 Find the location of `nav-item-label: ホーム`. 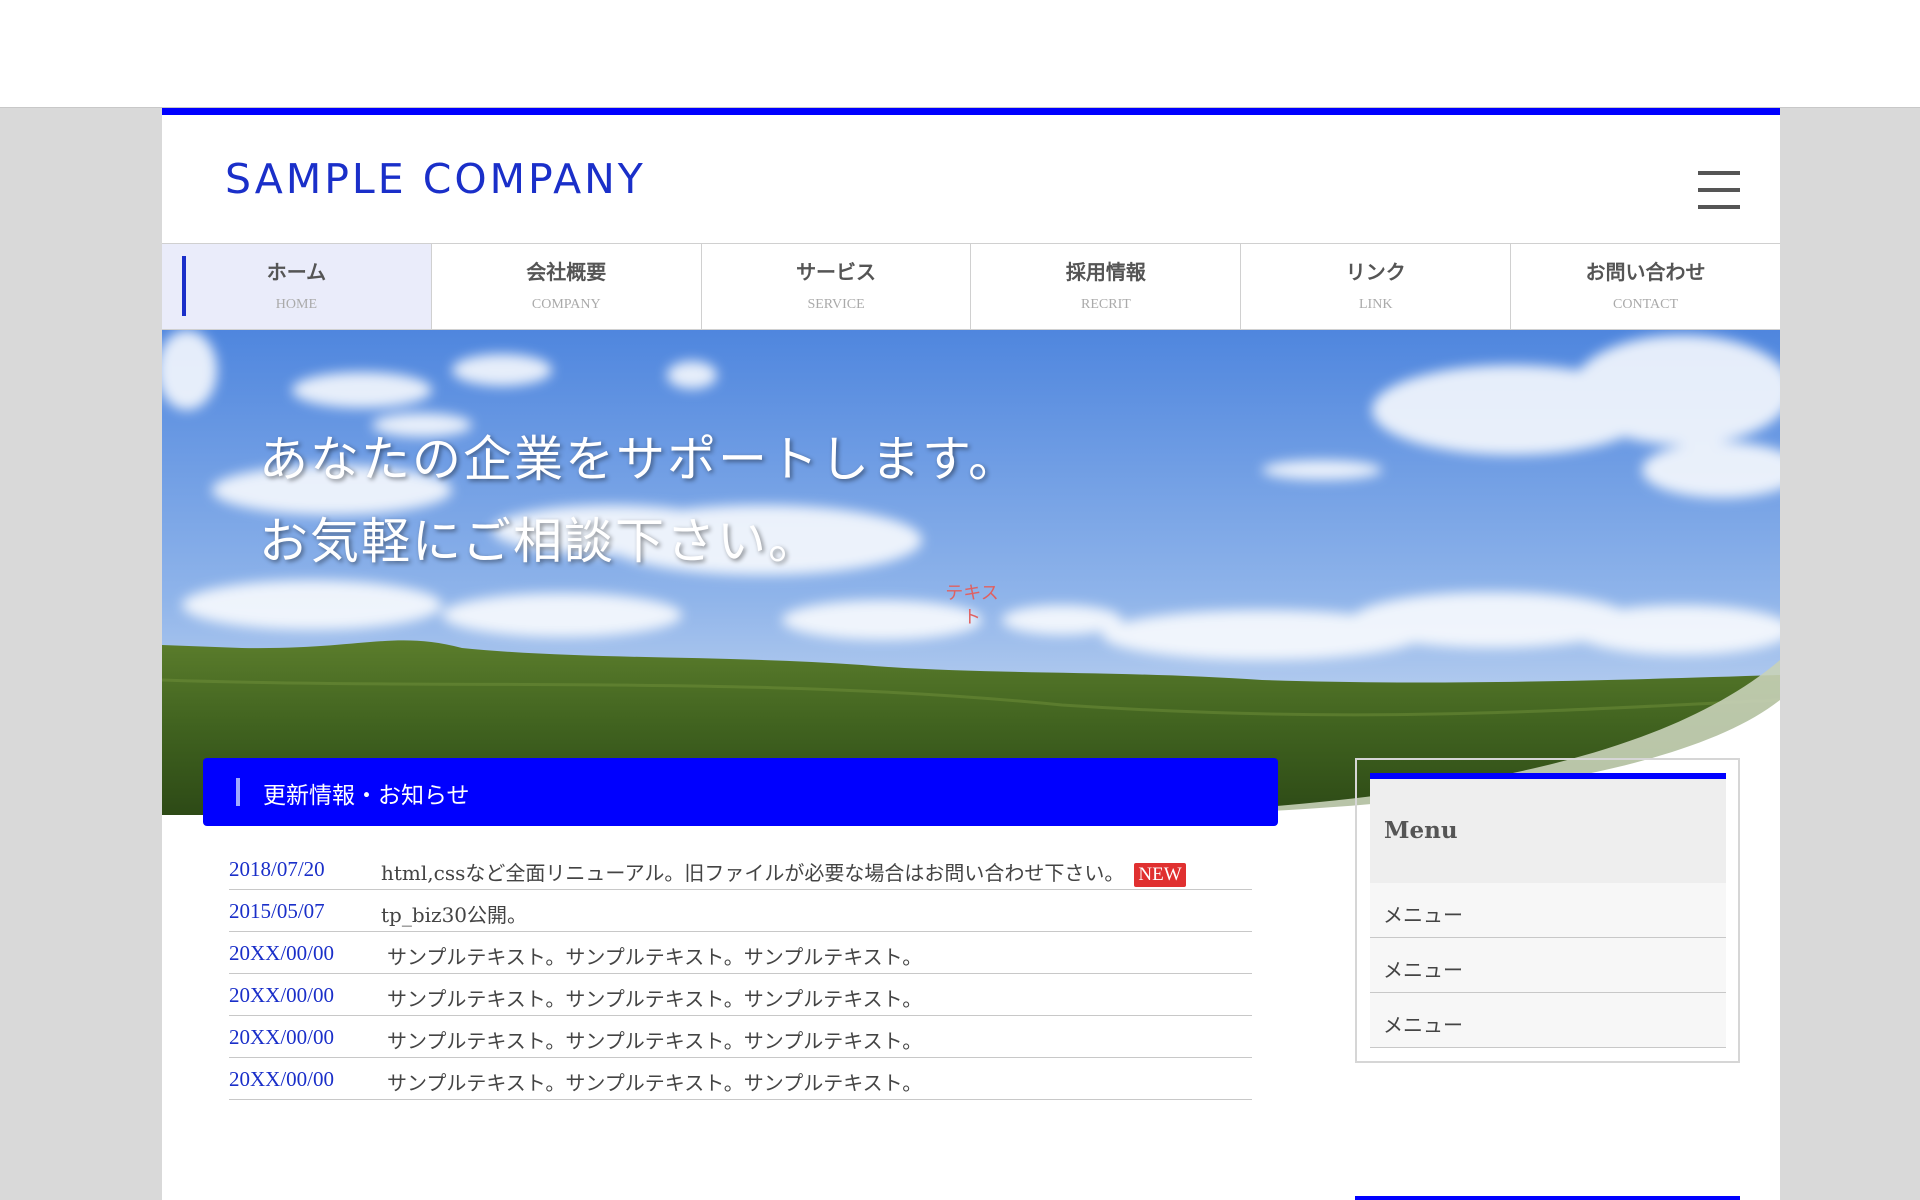

nav-item-label: ホーム is located at coordinates (296, 272).